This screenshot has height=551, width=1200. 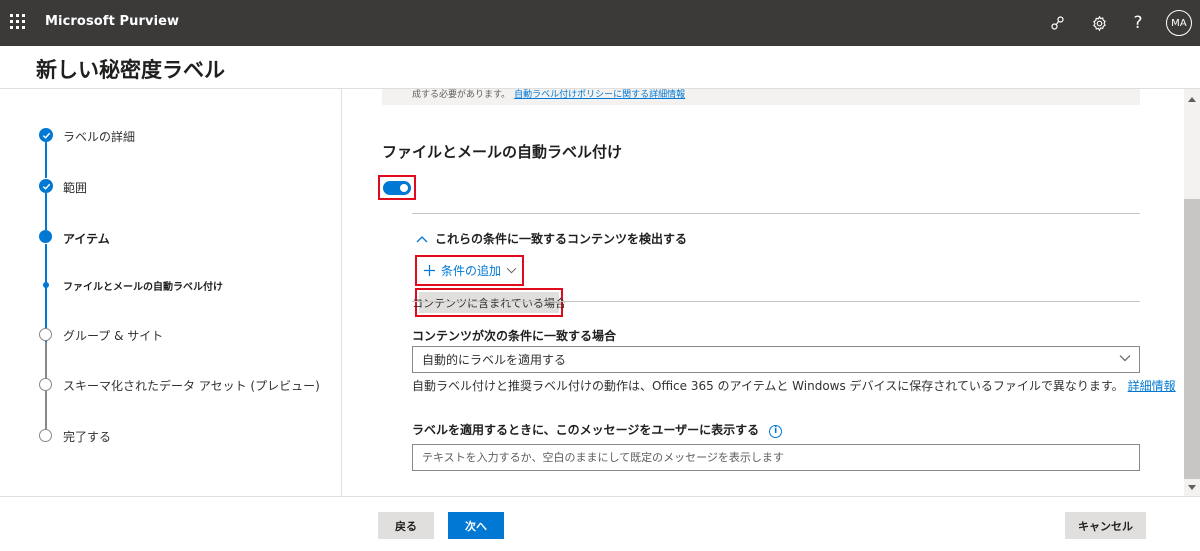 What do you see at coordinates (561, 239) in the screenshot?
I see `conditions-header-label: これらの条件に一致するコンテンツを検出する` at bounding box center [561, 239].